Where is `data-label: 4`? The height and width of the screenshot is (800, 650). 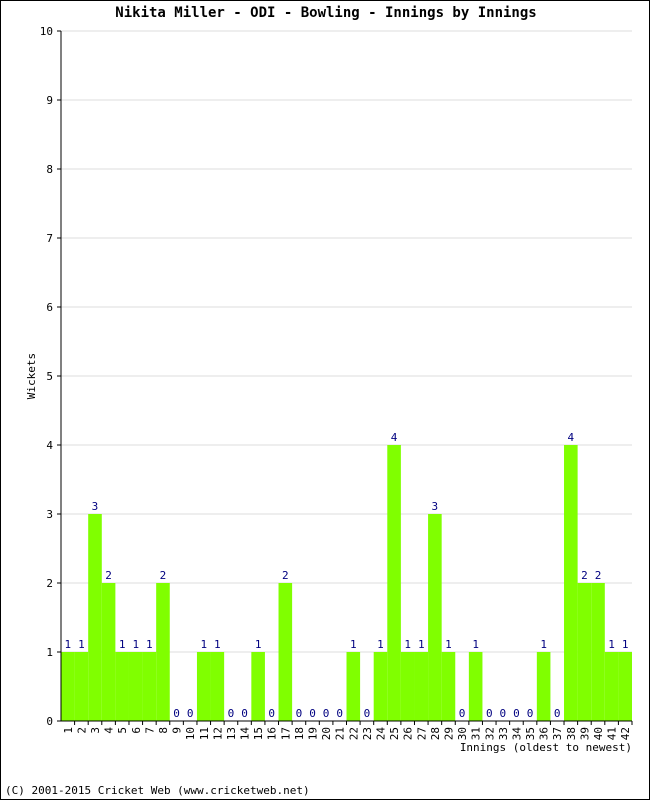
data-label: 4 is located at coordinates (571, 437).